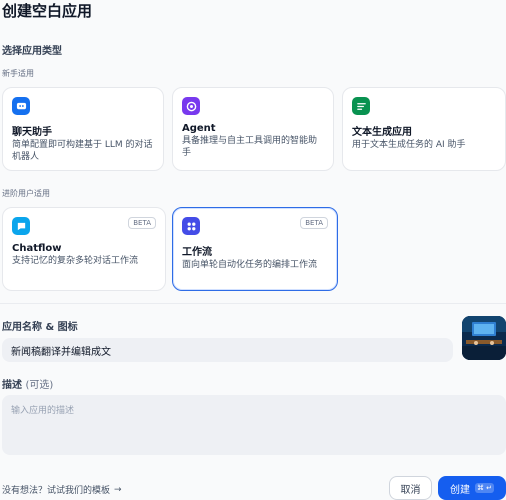 The height and width of the screenshot is (500, 506). What do you see at coordinates (191, 106) in the screenshot?
I see `agent-icon` at bounding box center [191, 106].